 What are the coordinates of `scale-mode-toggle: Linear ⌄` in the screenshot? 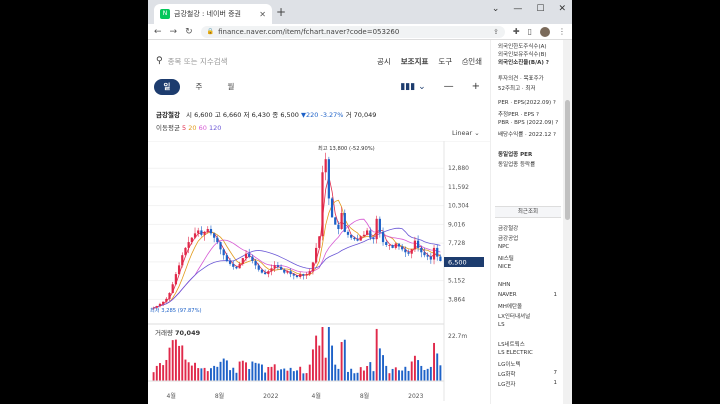 It's located at (466, 133).